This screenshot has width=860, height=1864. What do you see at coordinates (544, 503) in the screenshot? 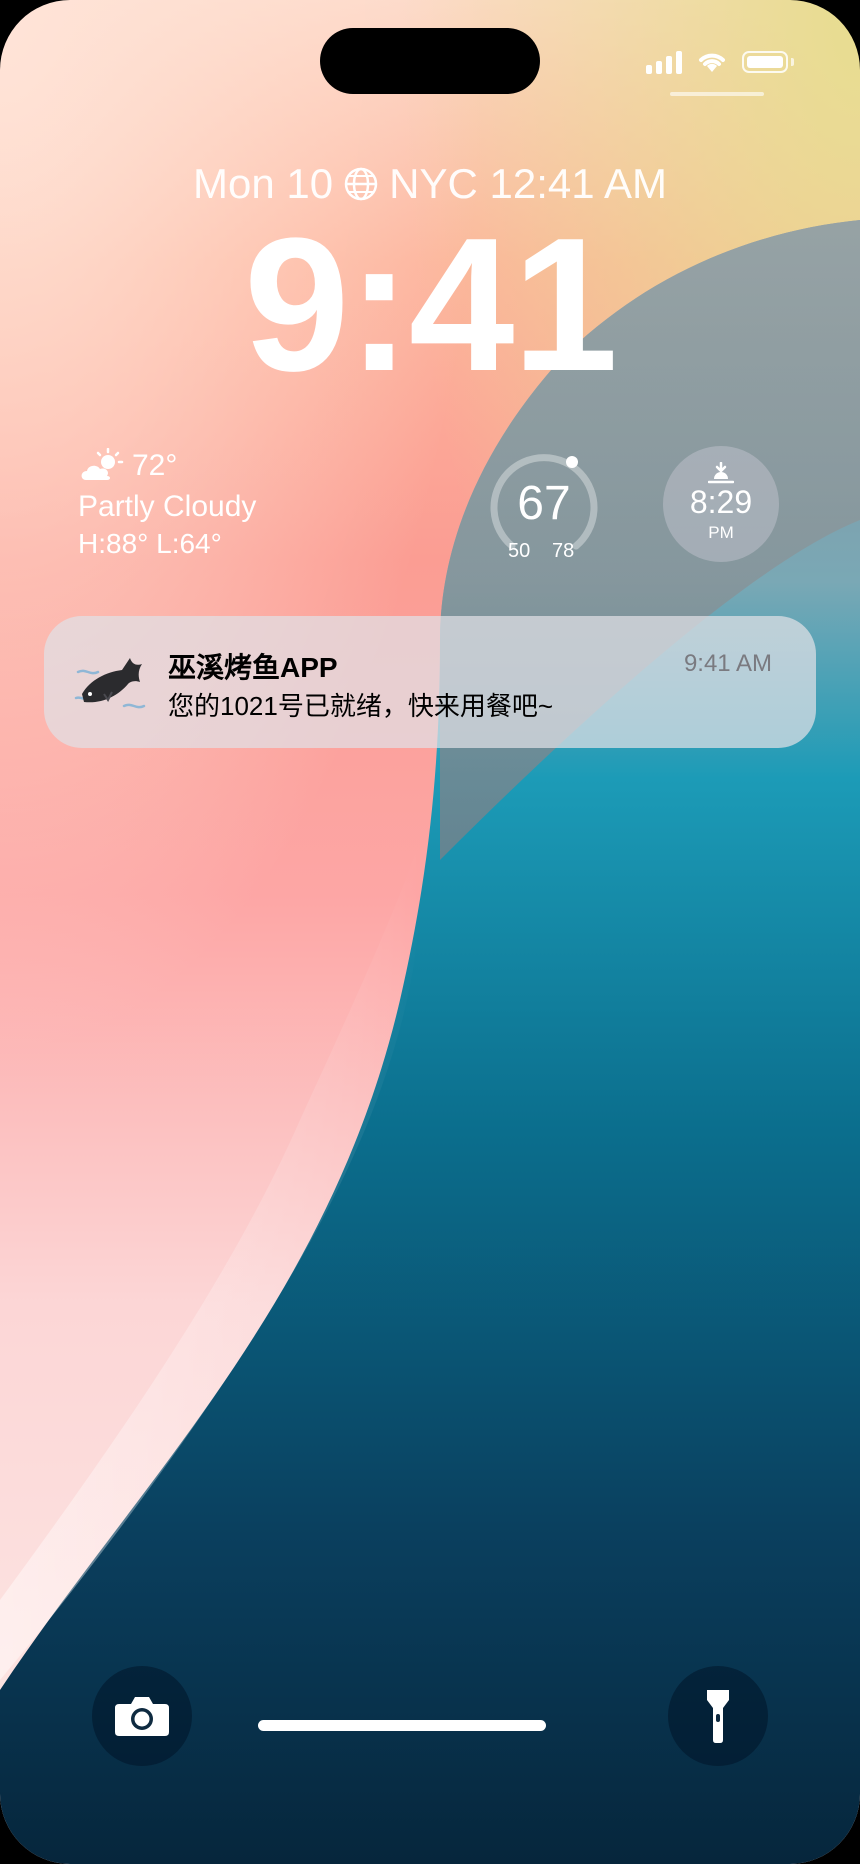
I see `gauge-value: 67` at bounding box center [544, 503].